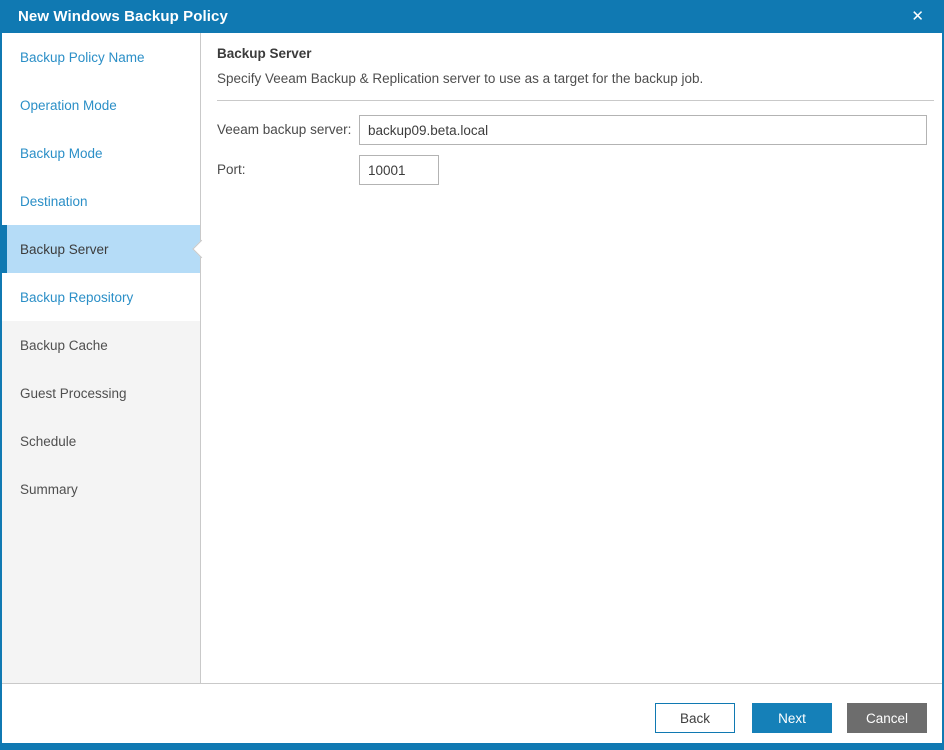  Describe the element at coordinates (399, 170) in the screenshot. I see `port-input` at that location.